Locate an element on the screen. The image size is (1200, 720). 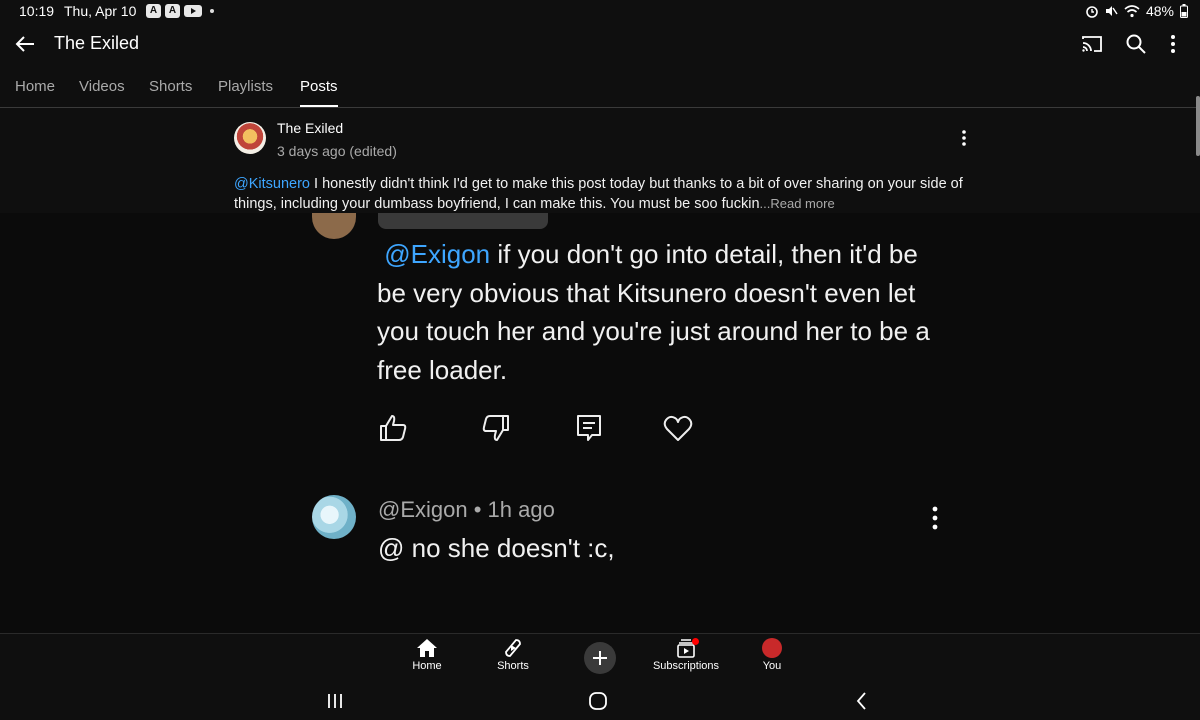
nav-shorts: Shorts is located at coordinates (513, 655).